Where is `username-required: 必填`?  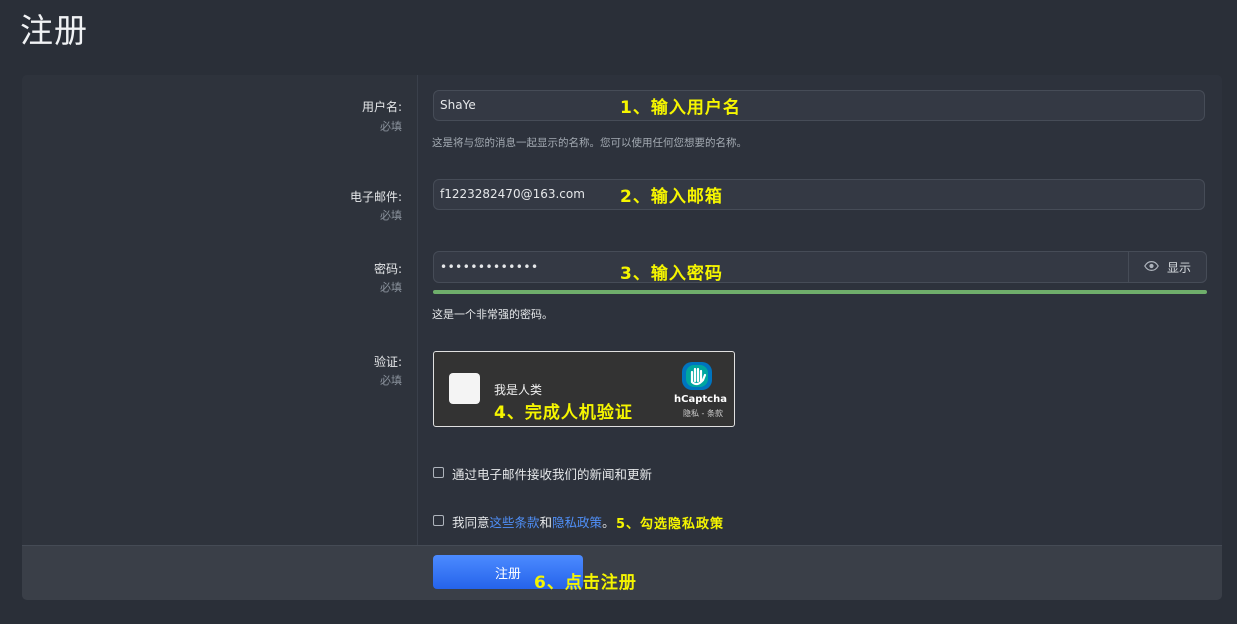
username-required: 必填 is located at coordinates (391, 126).